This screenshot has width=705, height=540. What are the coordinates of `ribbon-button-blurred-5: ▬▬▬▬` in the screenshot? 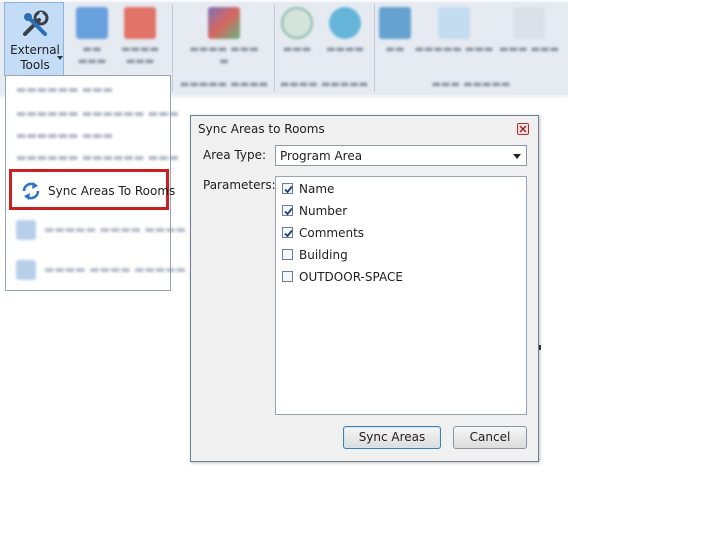 It's located at (345, 39).